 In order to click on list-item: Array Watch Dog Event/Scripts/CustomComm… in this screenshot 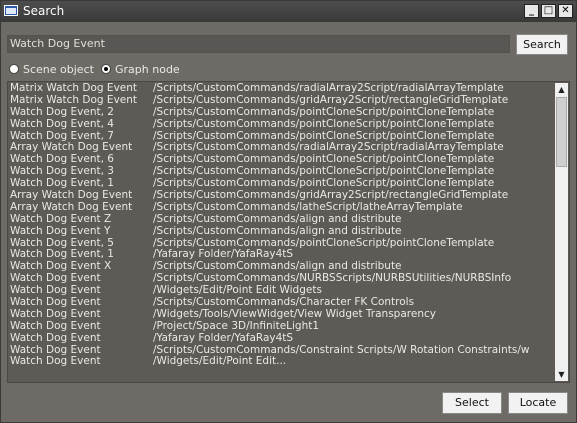, I will do `click(282, 207)`.